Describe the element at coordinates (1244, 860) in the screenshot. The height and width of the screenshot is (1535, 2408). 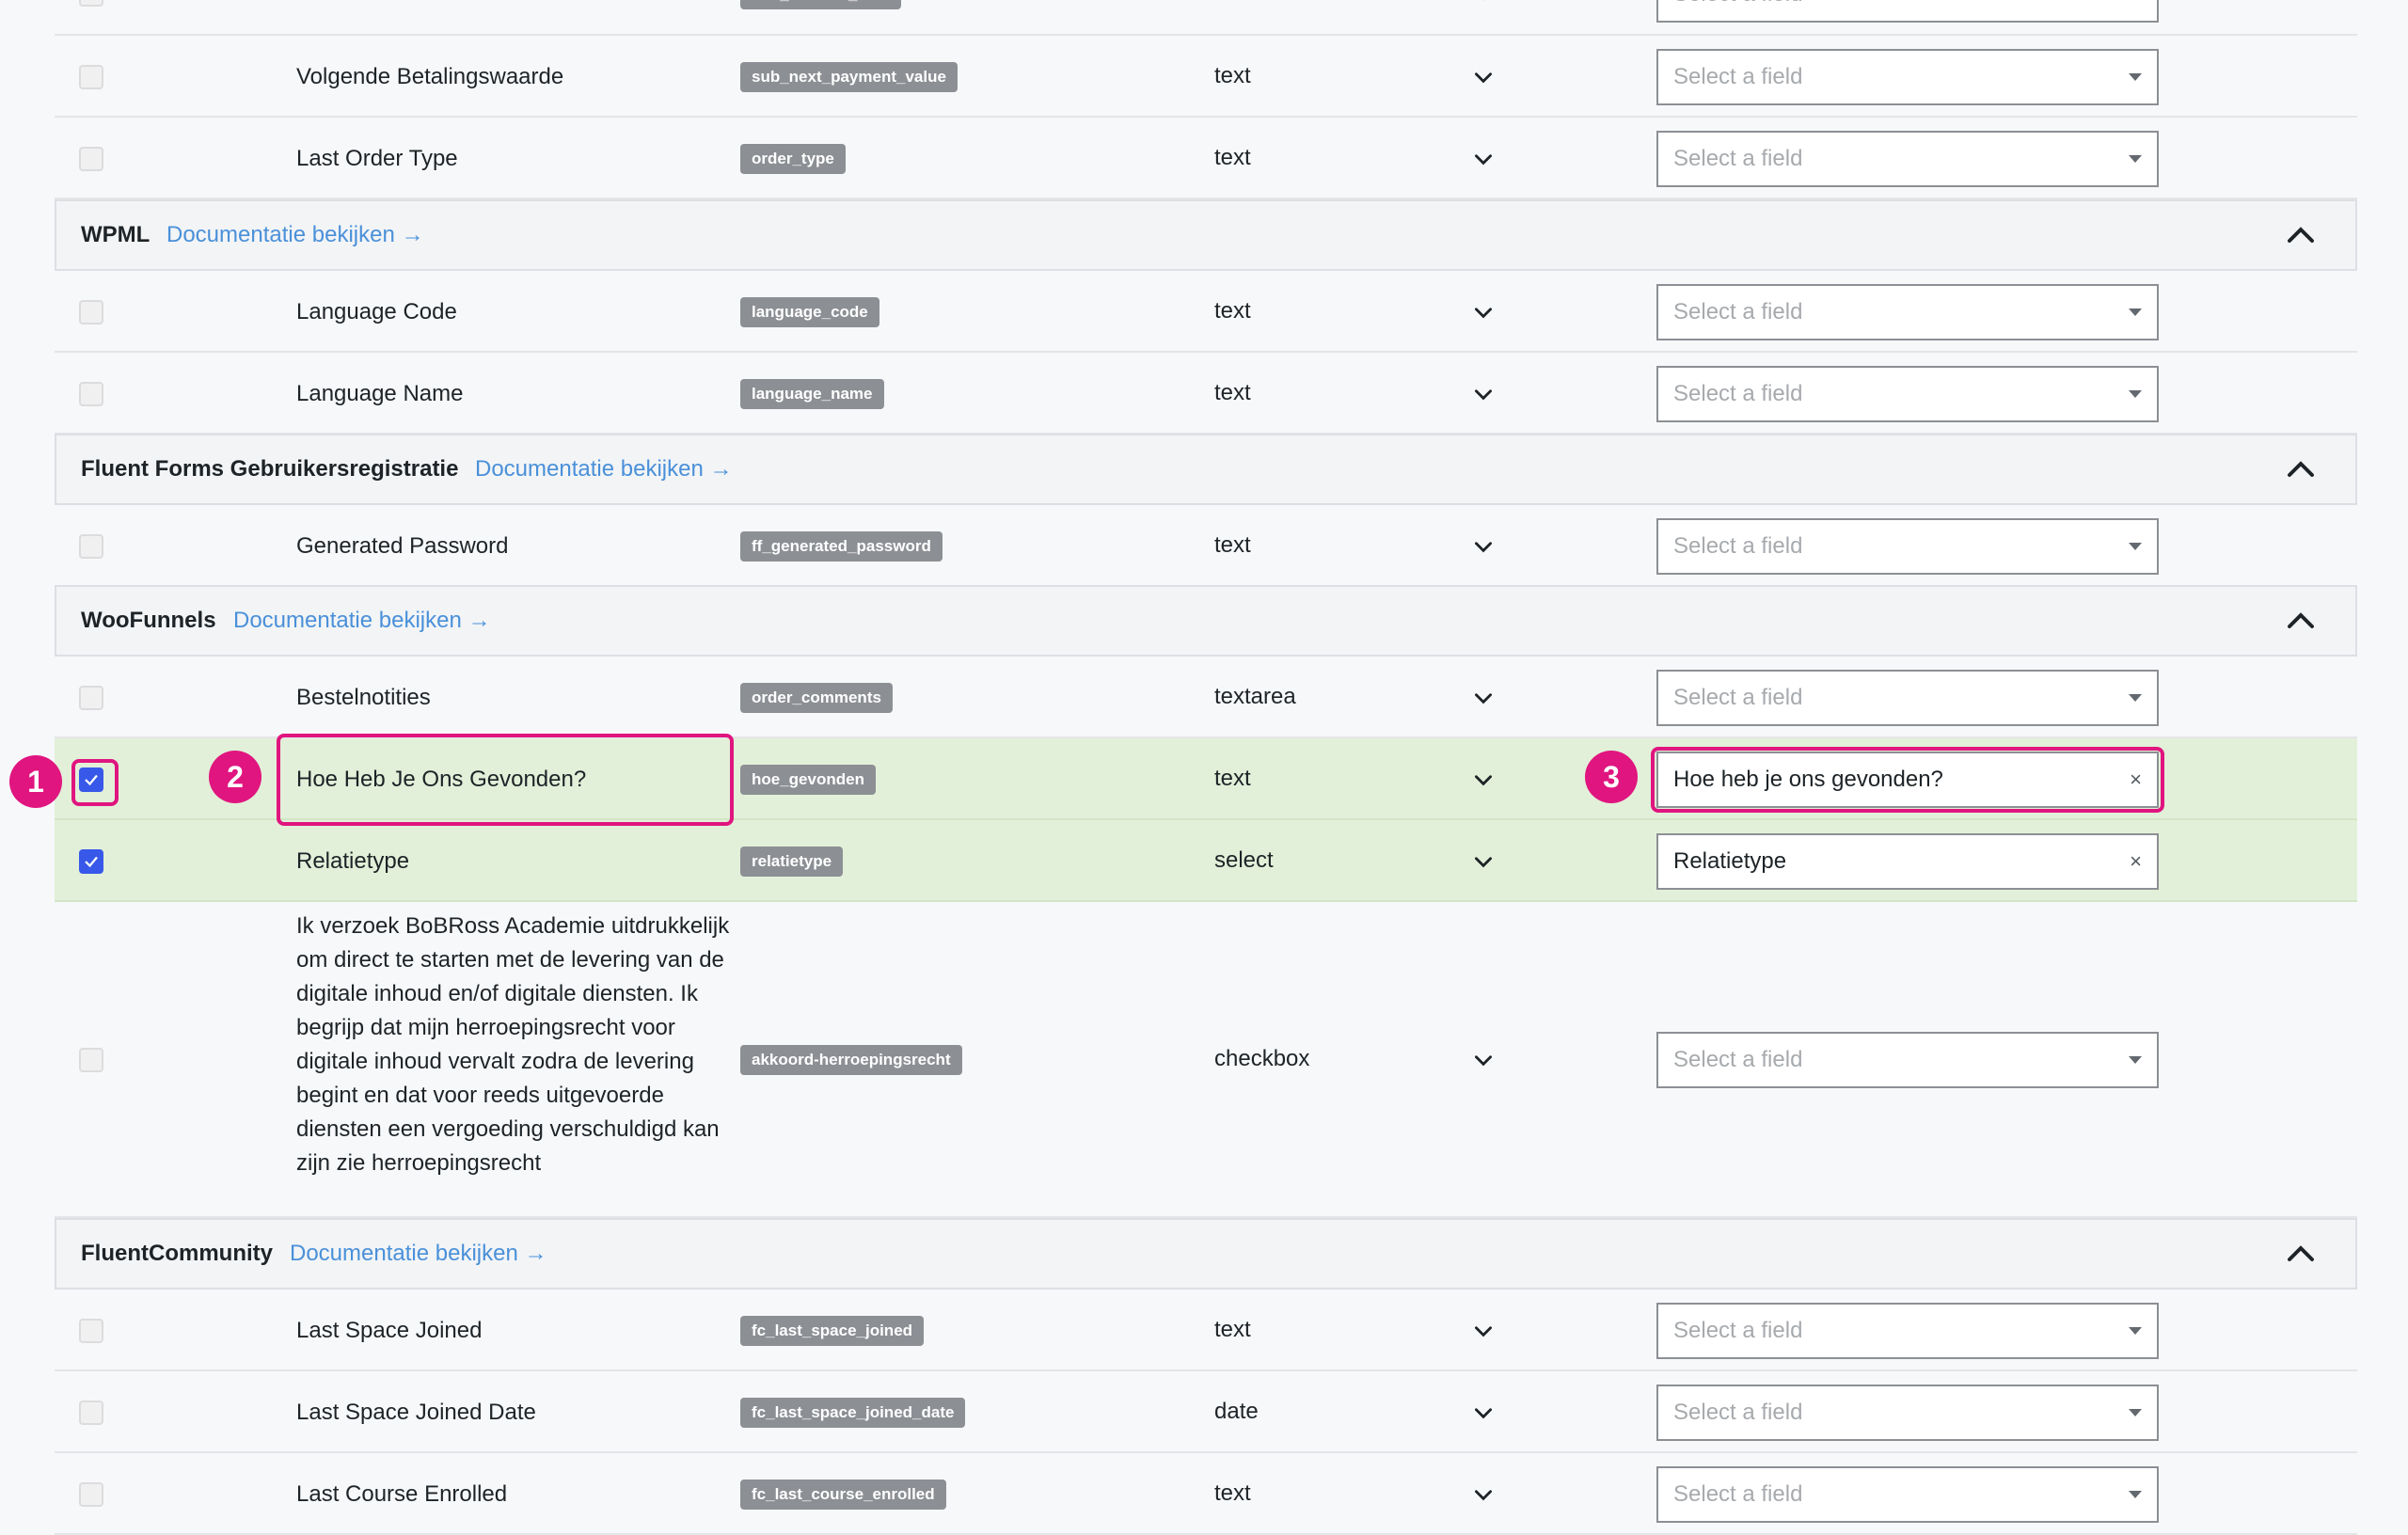
I see `field-type: select` at that location.